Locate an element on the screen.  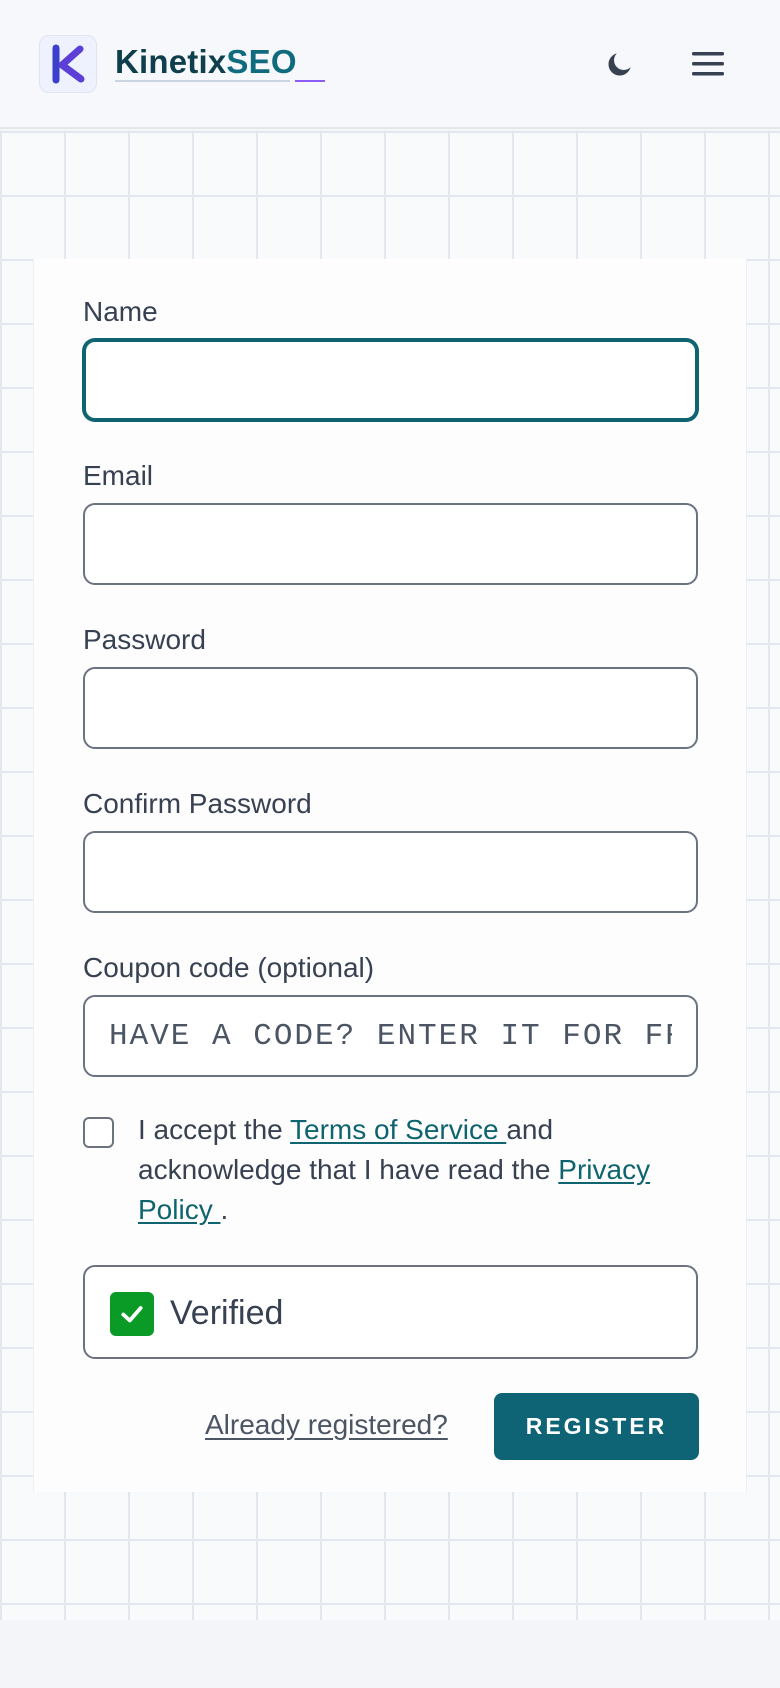
confirm-password-input is located at coordinates (390, 872).